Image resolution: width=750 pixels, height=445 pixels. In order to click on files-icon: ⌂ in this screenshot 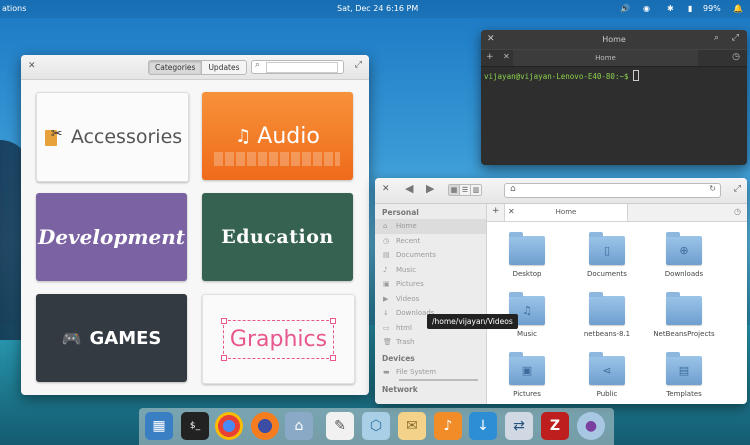, I will do `click(299, 426)`.